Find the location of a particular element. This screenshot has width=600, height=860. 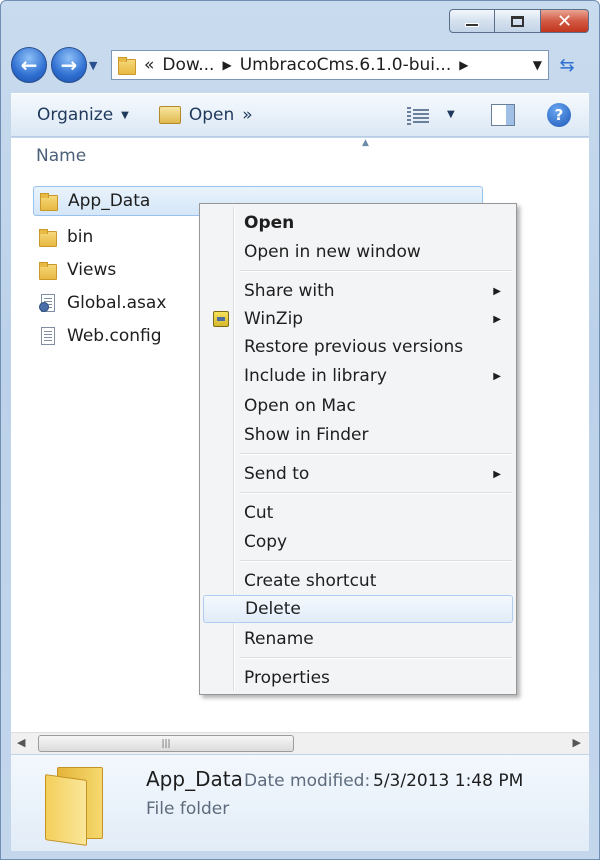

arrow-left-icon: ← is located at coordinates (29, 65).